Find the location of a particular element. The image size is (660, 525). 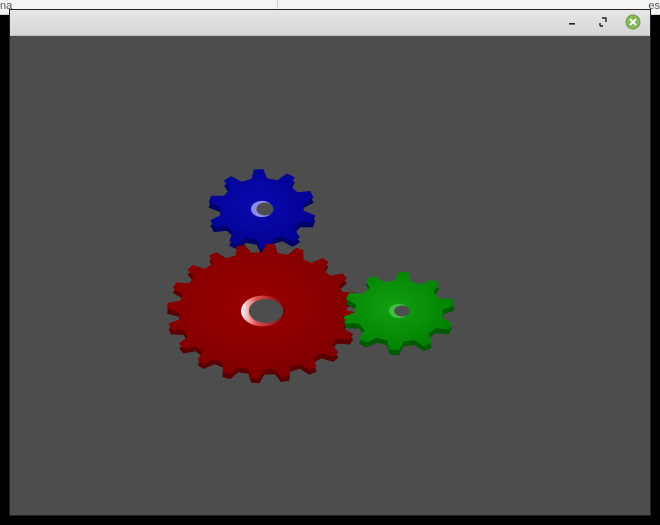

background-text-fragment-right: es is located at coordinates (654, 6).